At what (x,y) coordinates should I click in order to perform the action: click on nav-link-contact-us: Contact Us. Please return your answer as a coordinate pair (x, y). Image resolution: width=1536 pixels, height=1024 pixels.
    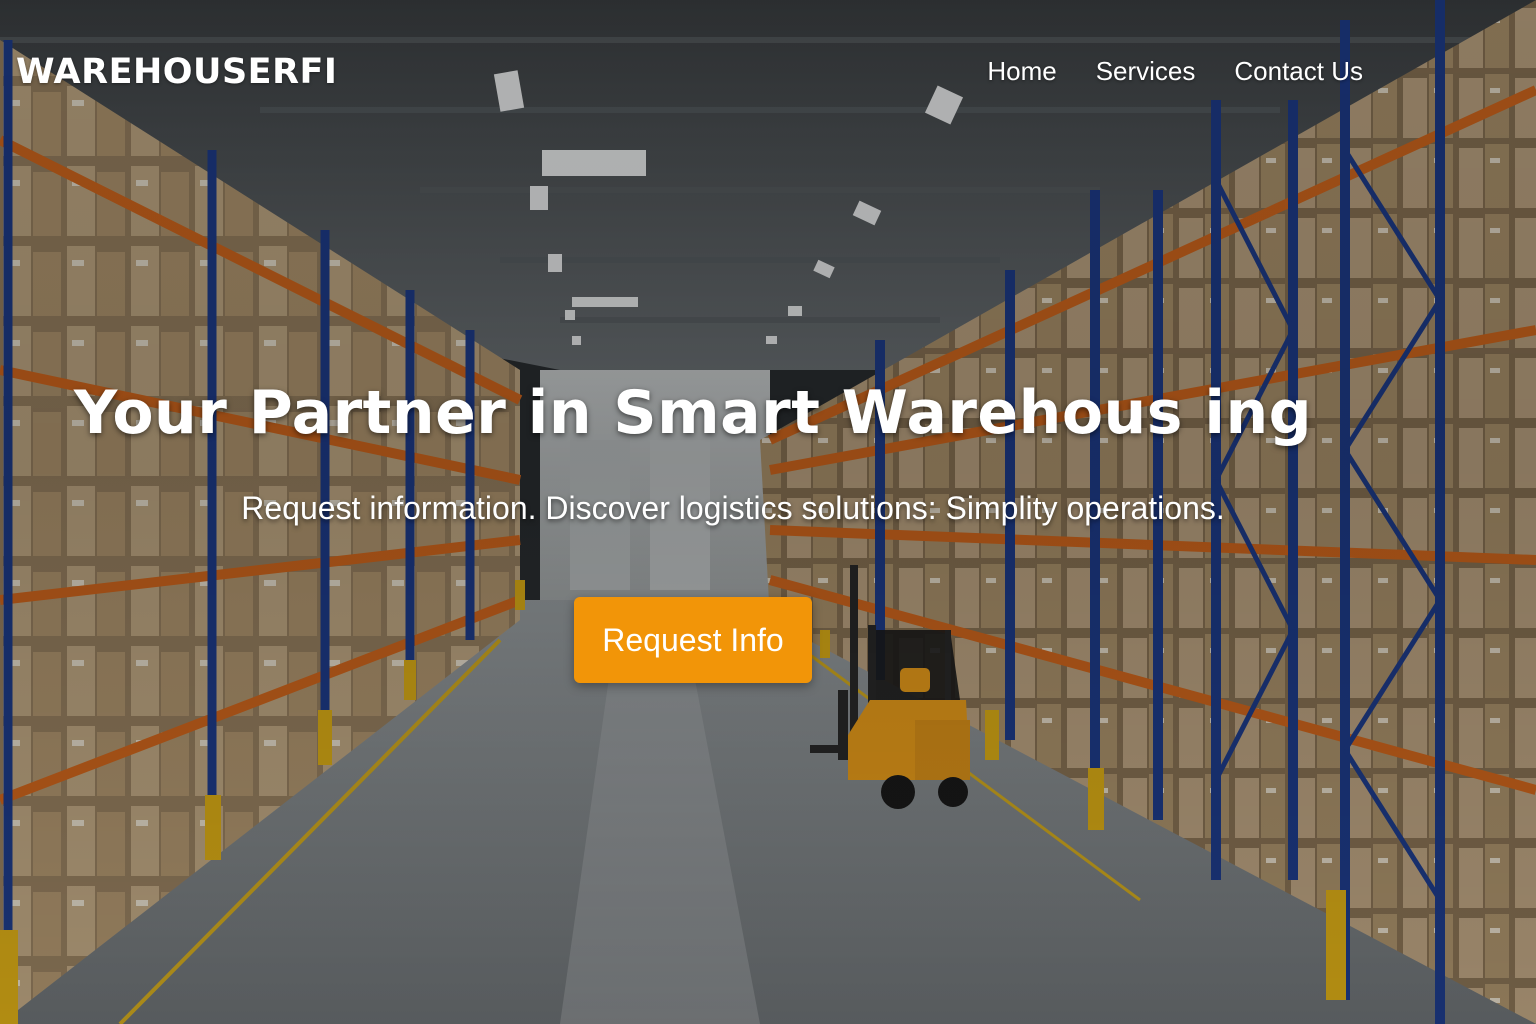
    Looking at the image, I should click on (1298, 71).